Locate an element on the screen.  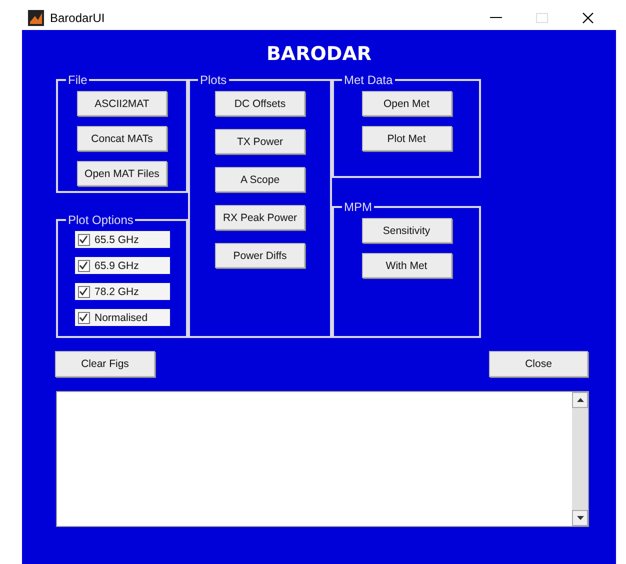
panel-button: Open Met is located at coordinates (407, 103).